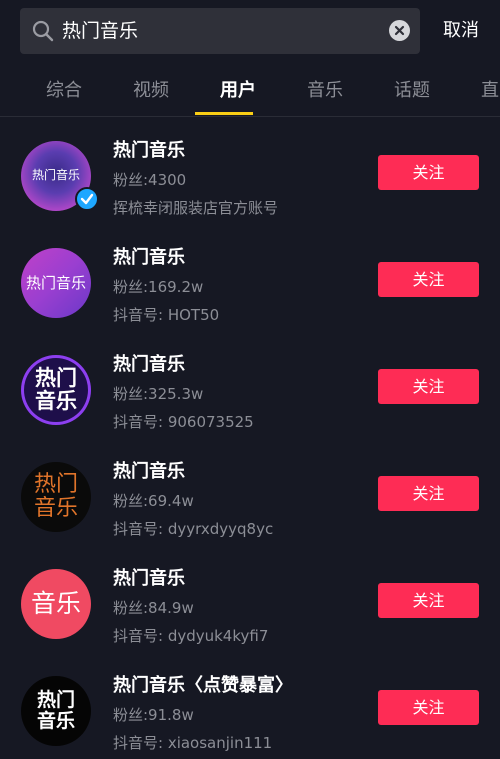 The width and height of the screenshot is (500, 759). What do you see at coordinates (158, 394) in the screenshot?
I see `follower-count: 粉丝:325.3w` at bounding box center [158, 394].